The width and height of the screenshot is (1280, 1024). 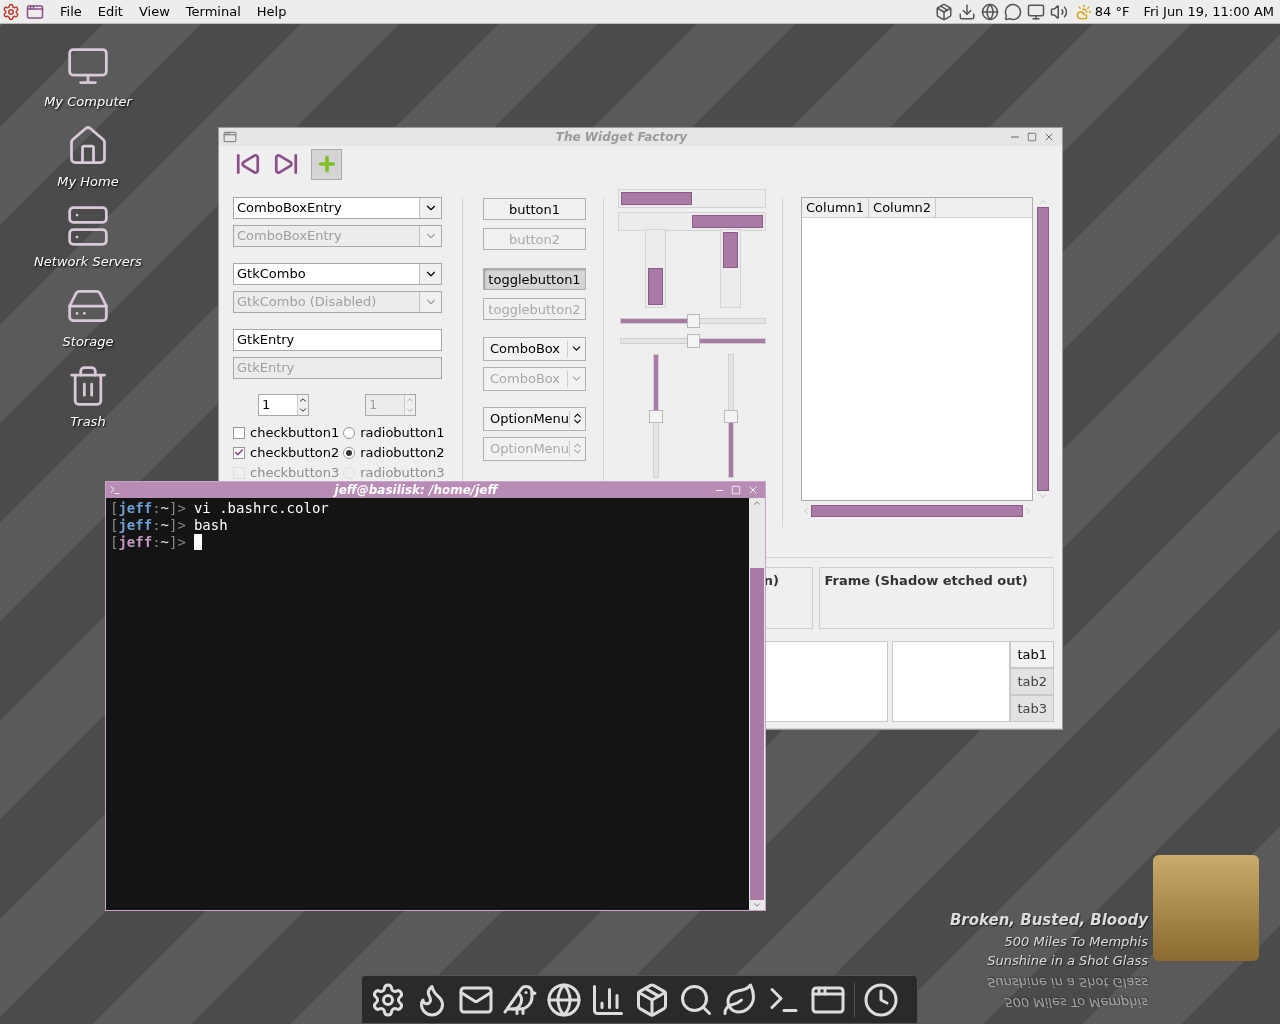 What do you see at coordinates (966, 11) in the screenshot?
I see `download-icon` at bounding box center [966, 11].